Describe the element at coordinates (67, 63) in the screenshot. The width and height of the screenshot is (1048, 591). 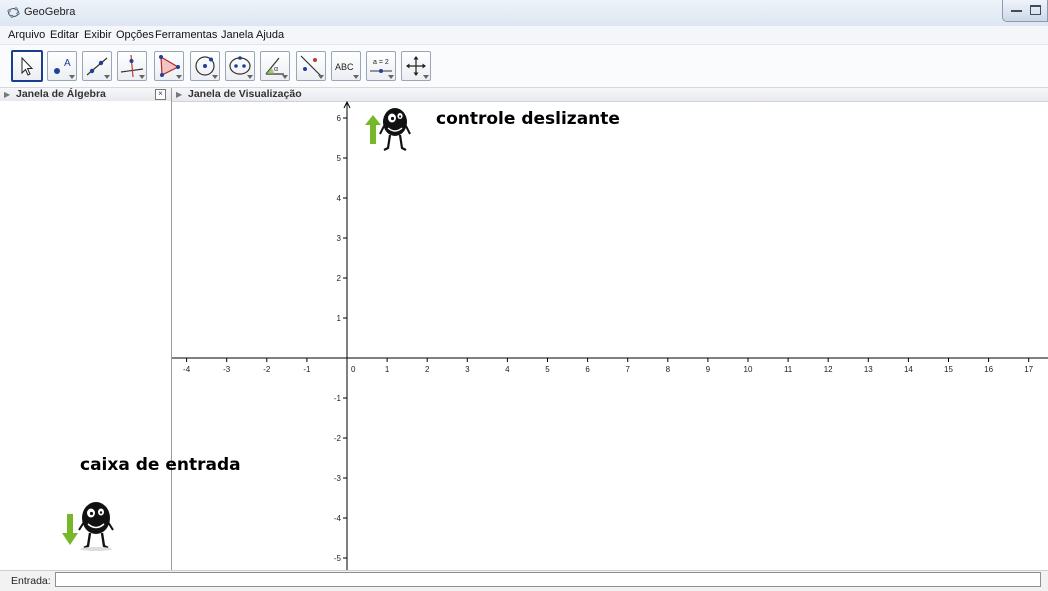
I see `svg-text: A` at that location.